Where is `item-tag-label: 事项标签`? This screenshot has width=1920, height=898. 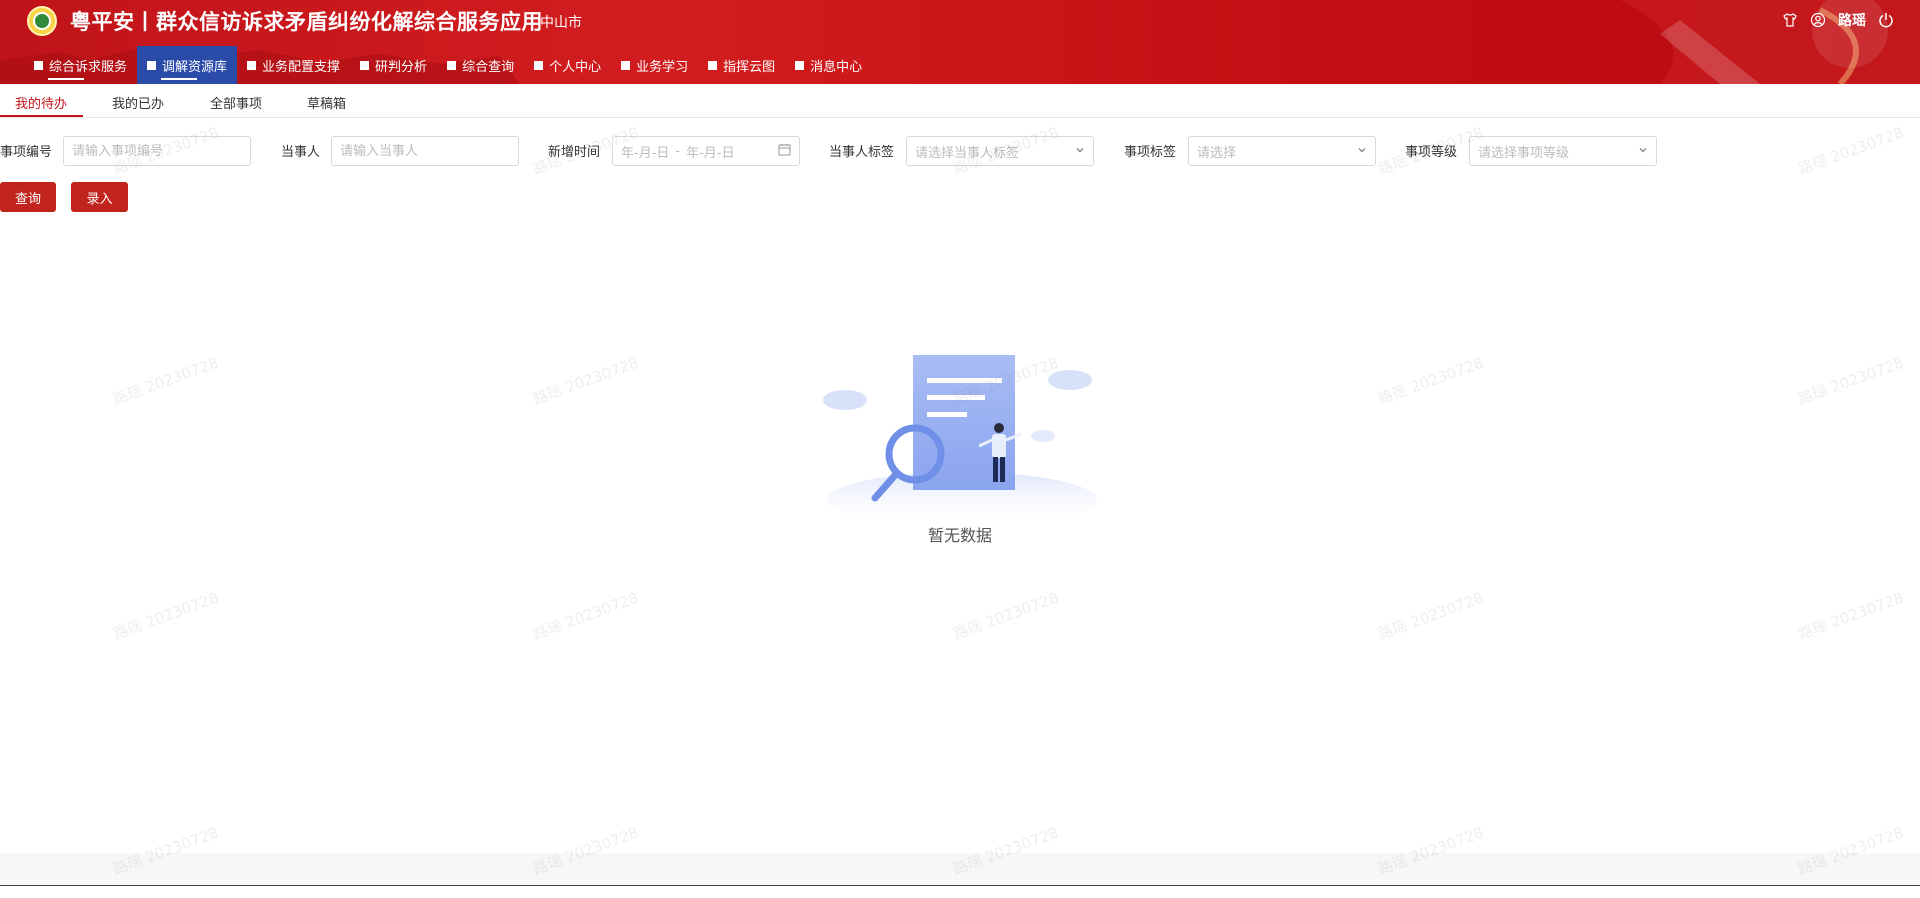 item-tag-label: 事项标签 is located at coordinates (1150, 152).